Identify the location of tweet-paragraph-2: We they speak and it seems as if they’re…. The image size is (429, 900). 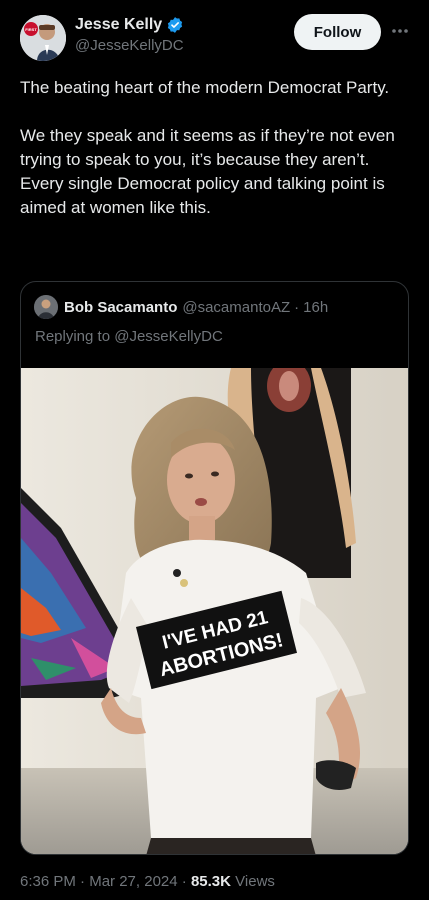
(207, 171).